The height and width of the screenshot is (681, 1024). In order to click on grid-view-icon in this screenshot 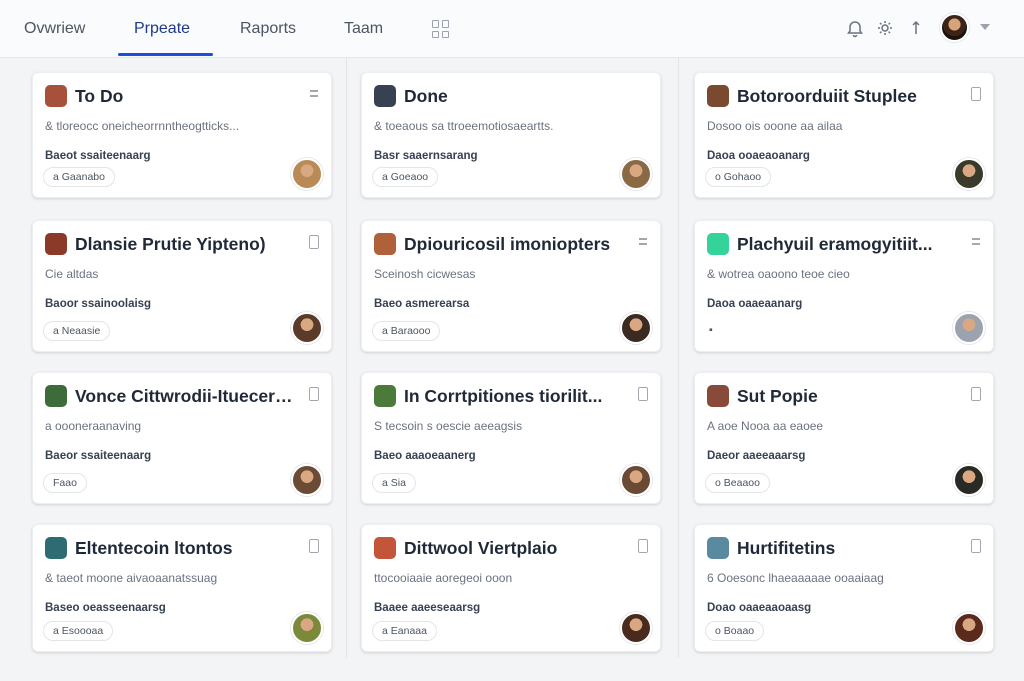, I will do `click(441, 29)`.